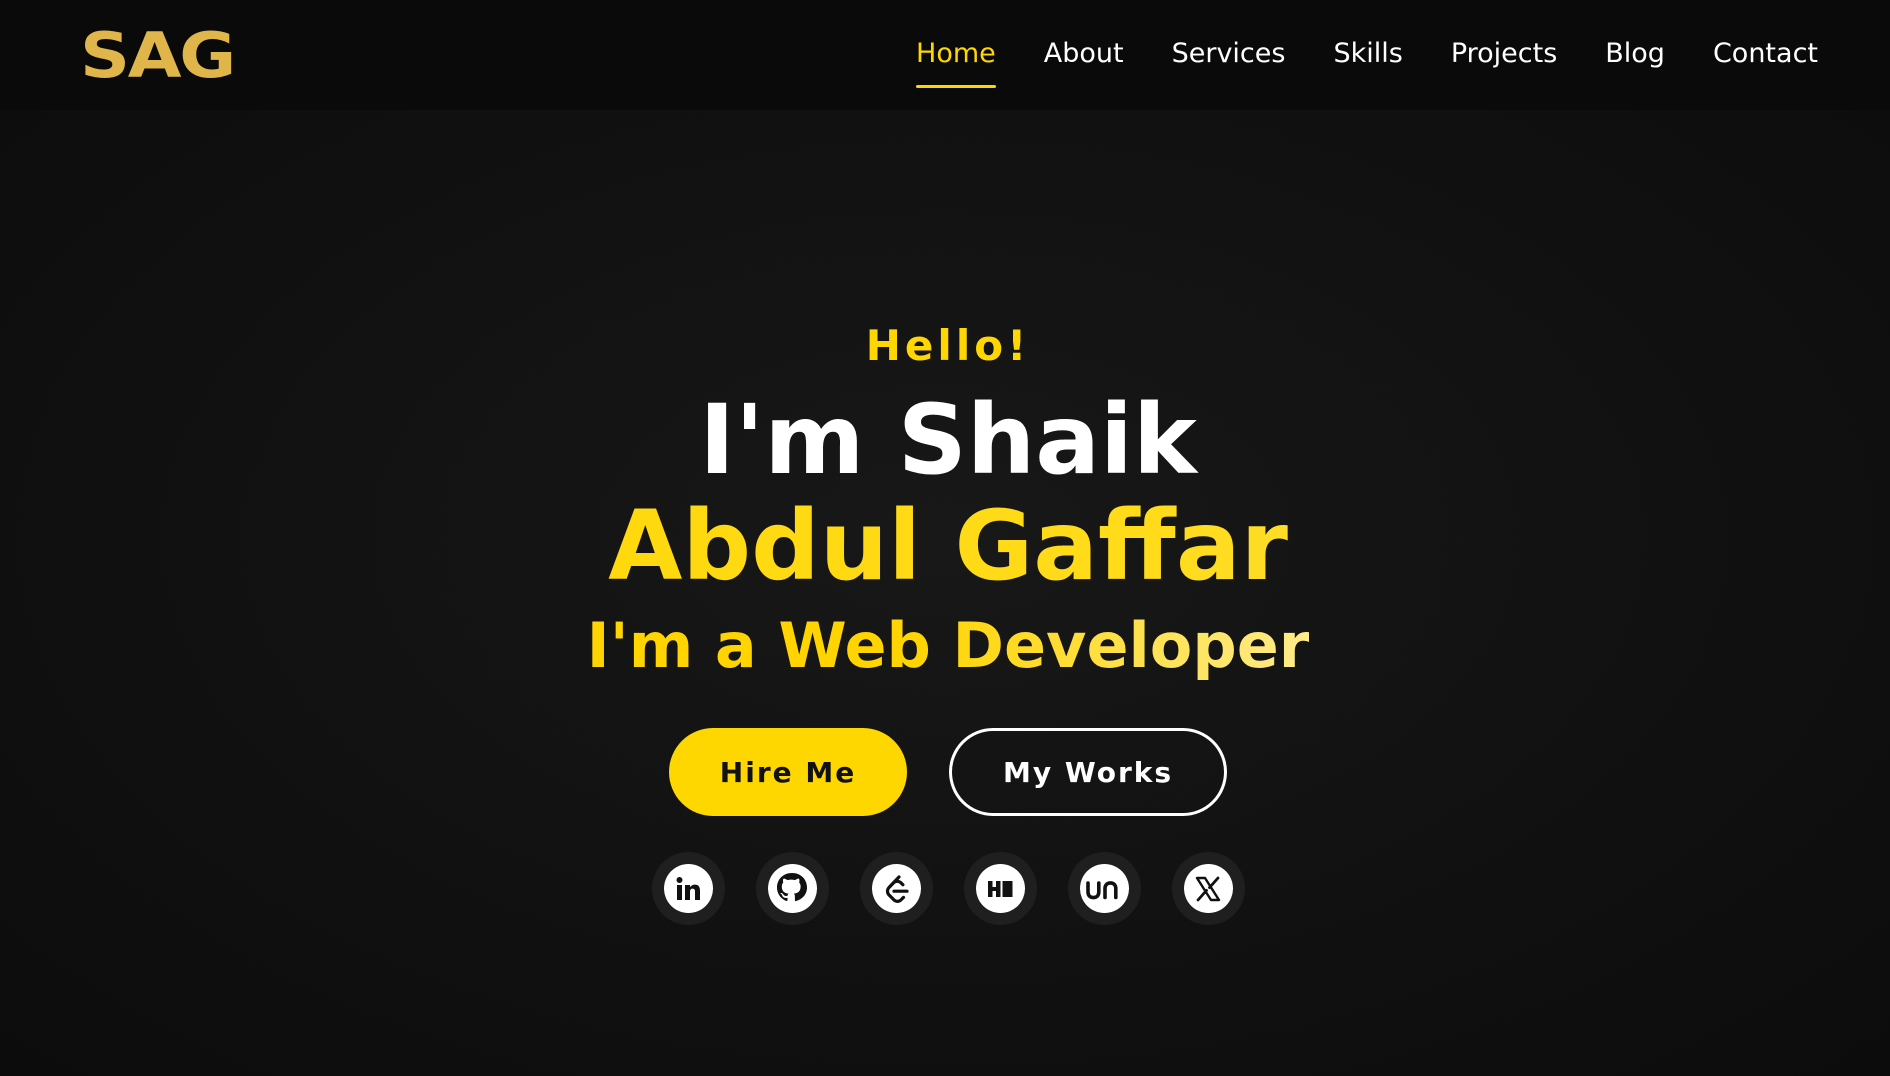 Image resolution: width=1890 pixels, height=1076 pixels. I want to click on nav-link-blog: Blog, so click(1635, 54).